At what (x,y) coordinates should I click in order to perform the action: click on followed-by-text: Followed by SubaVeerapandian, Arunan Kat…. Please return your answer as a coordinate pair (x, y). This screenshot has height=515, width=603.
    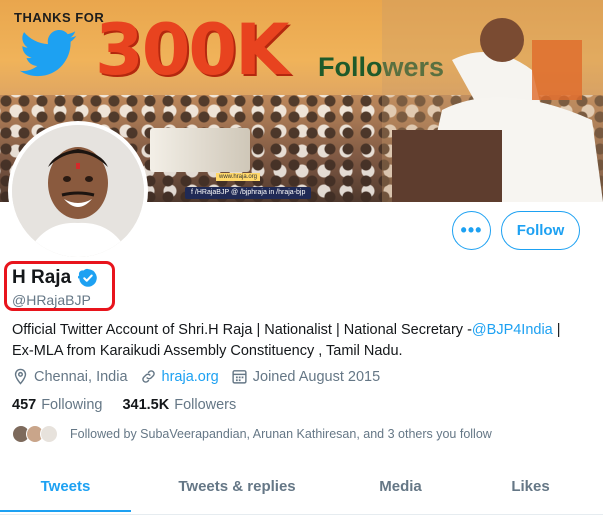
    Looking at the image, I should click on (281, 434).